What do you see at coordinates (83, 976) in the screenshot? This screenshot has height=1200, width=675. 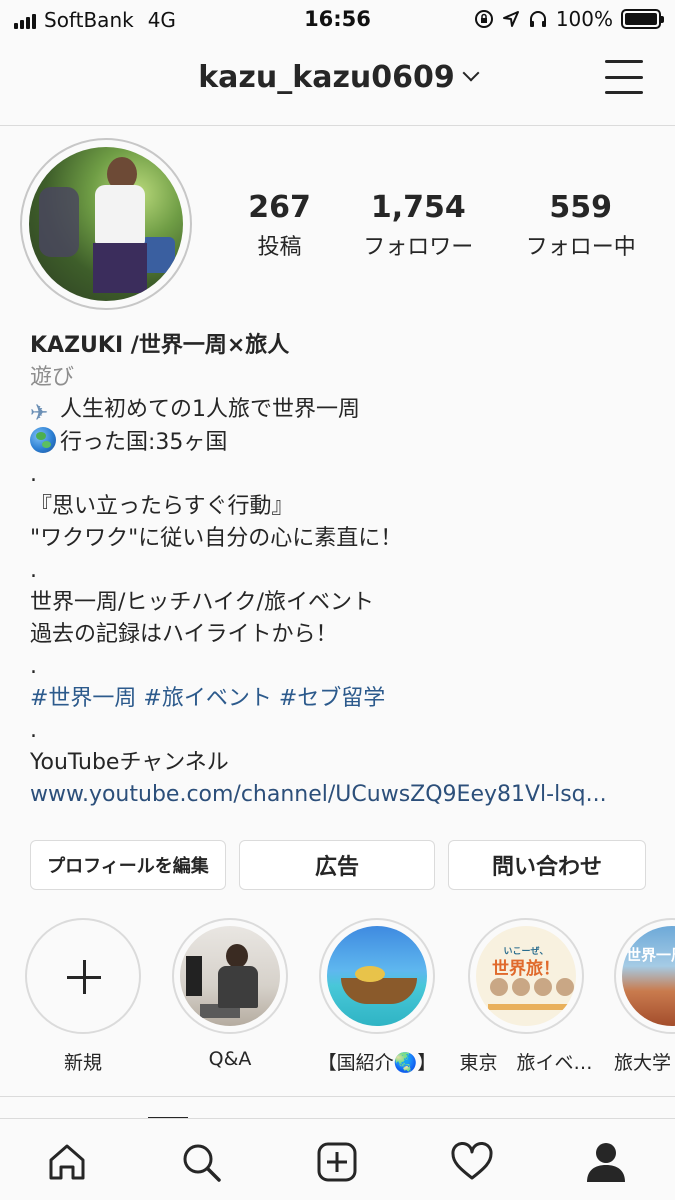 I see `plus-icon` at bounding box center [83, 976].